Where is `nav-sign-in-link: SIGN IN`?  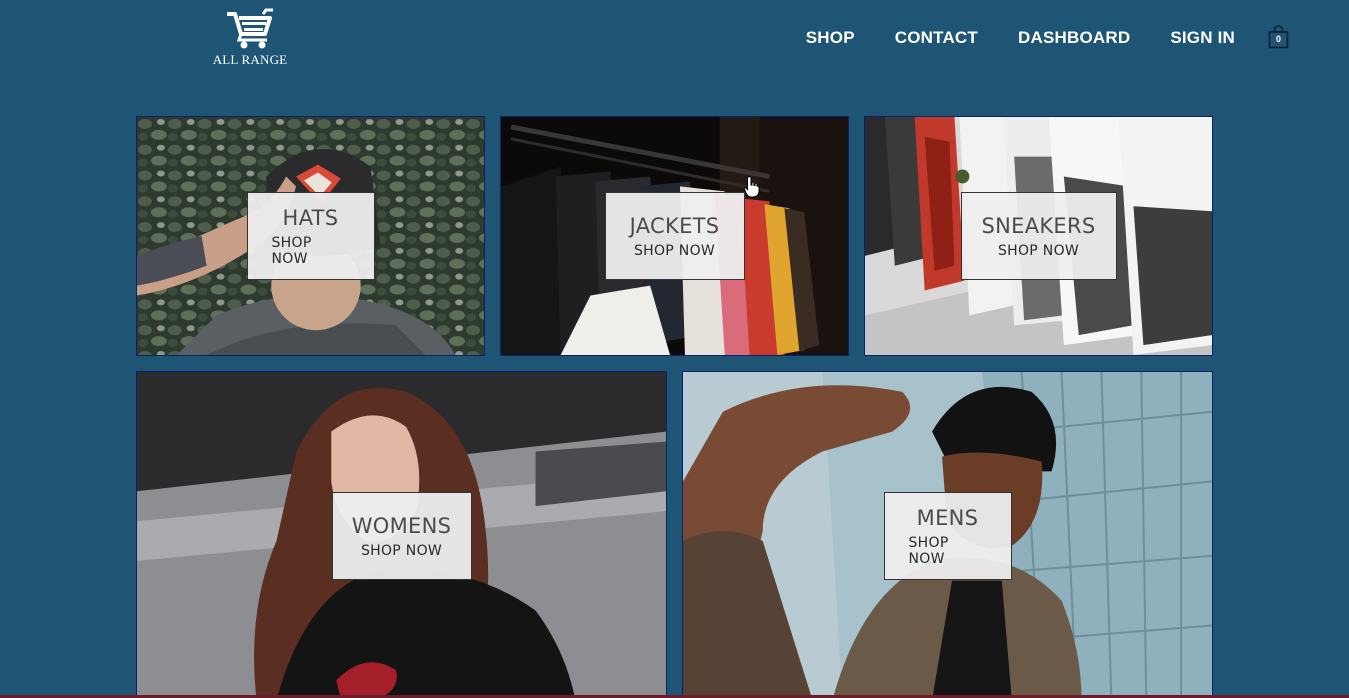 nav-sign-in-link: SIGN IN is located at coordinates (1202, 38).